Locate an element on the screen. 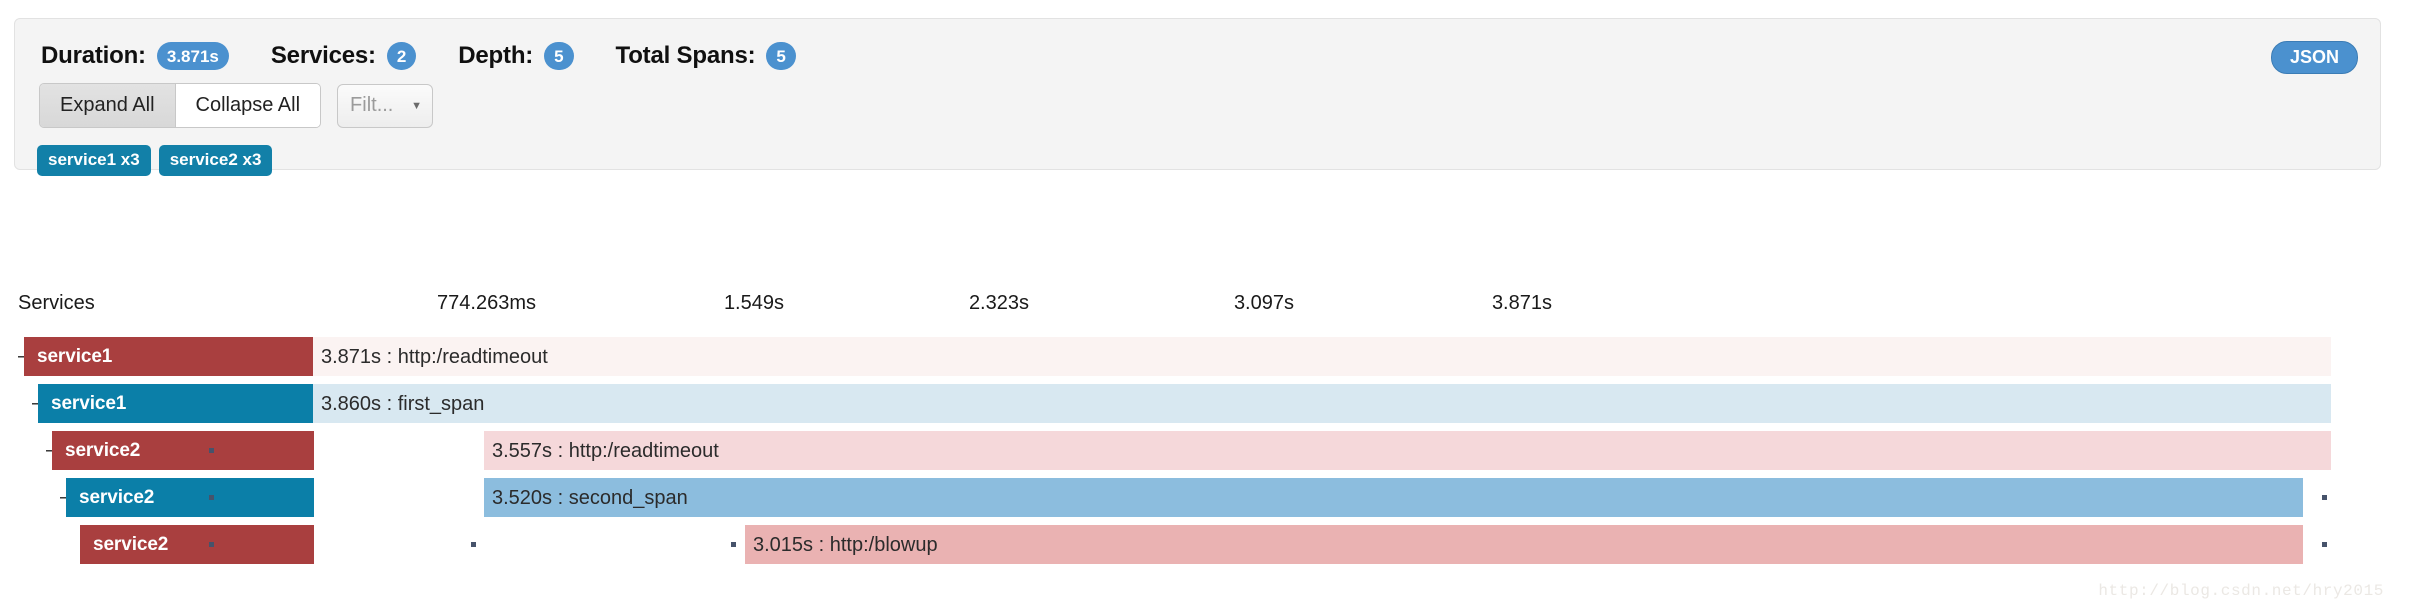 The width and height of the screenshot is (2412, 606). services-column-header: Services is located at coordinates (56, 303).